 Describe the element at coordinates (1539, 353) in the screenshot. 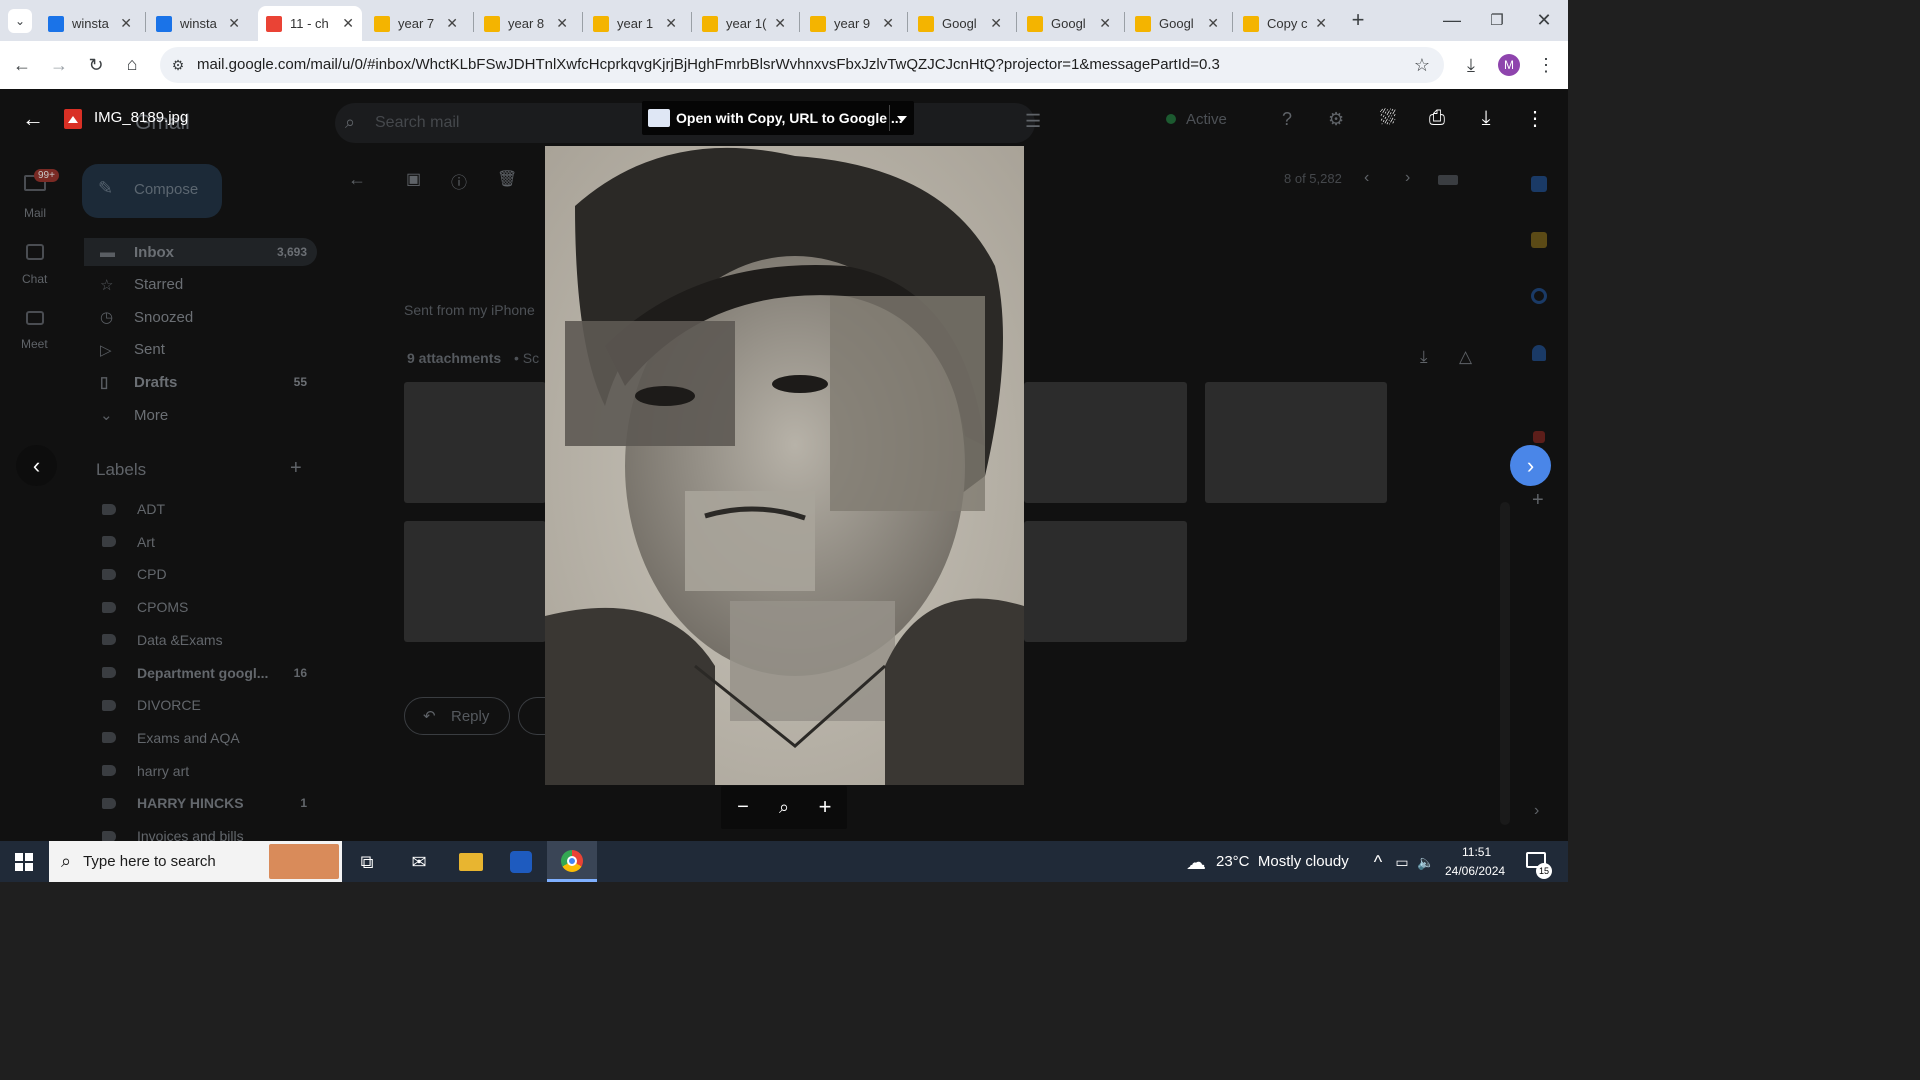

I see `contacts-icon` at that location.